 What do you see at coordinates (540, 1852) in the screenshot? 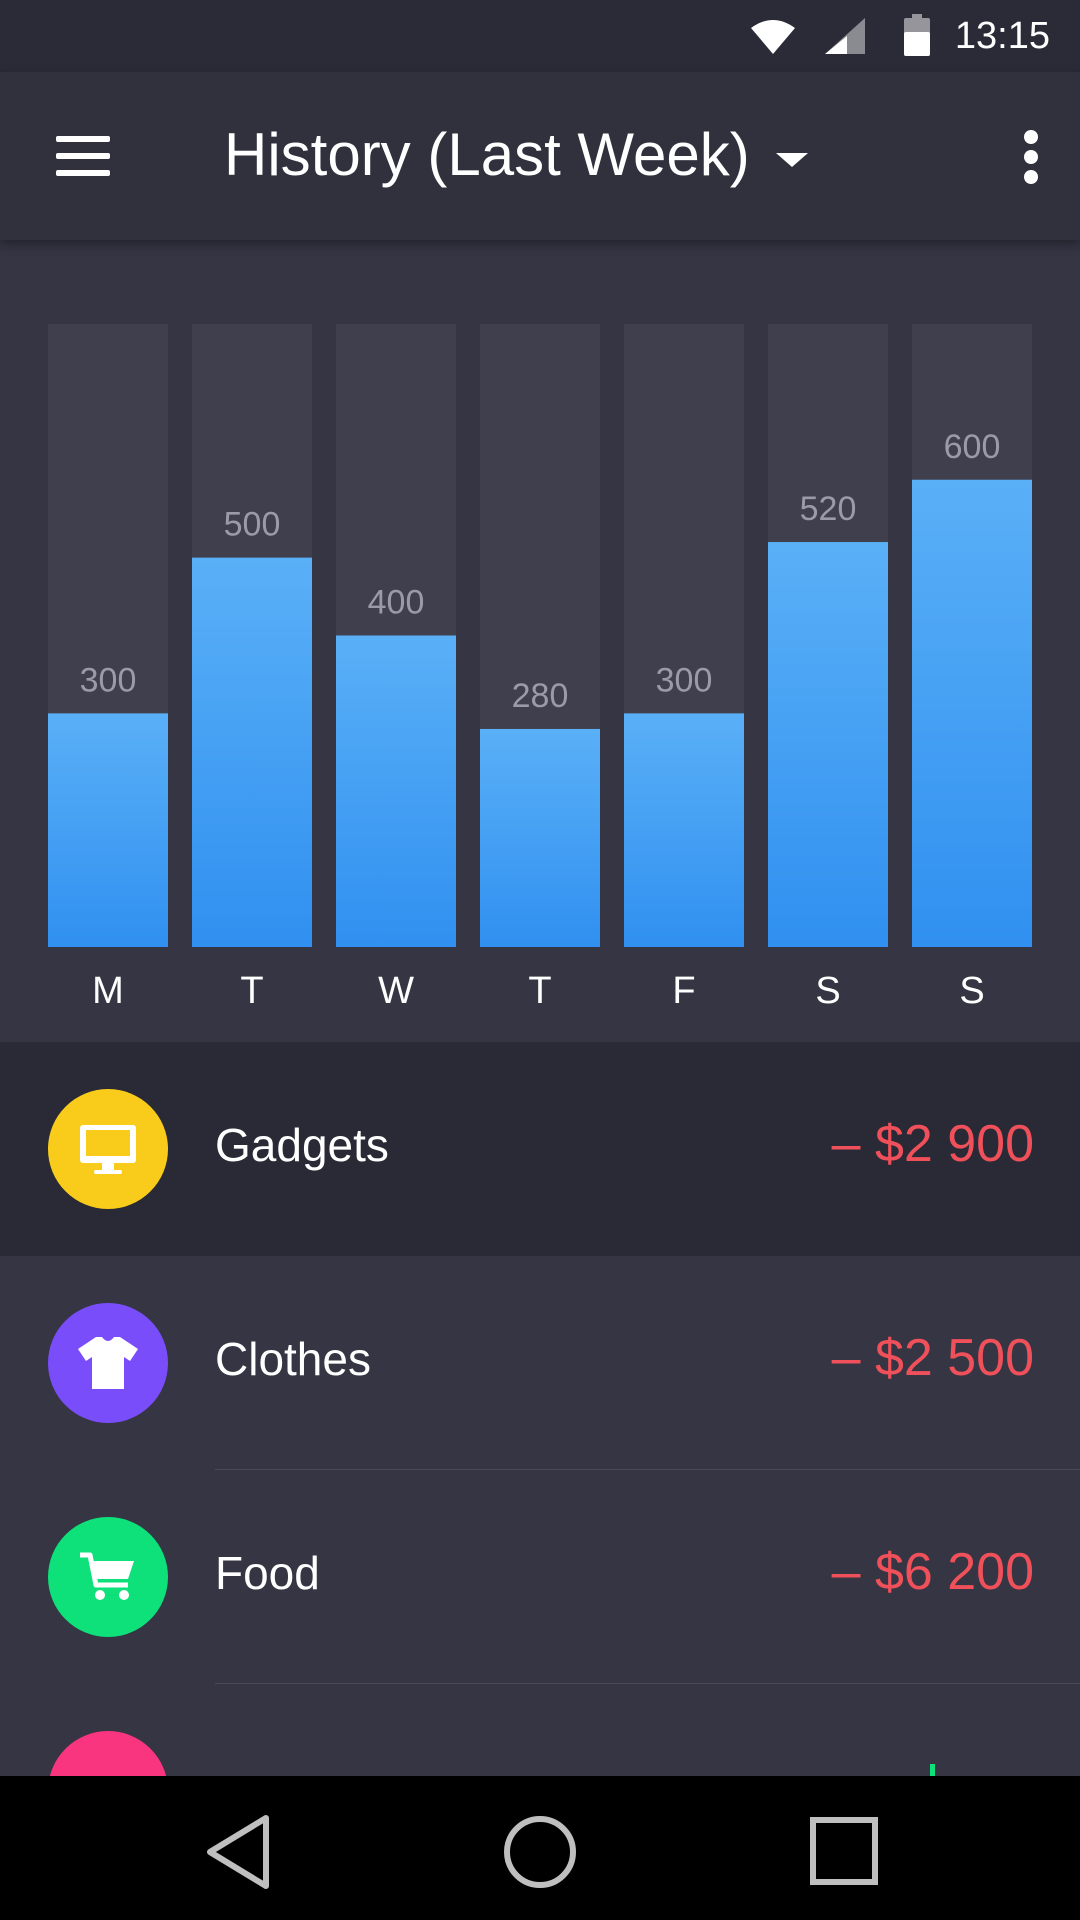
I see `home-icon` at bounding box center [540, 1852].